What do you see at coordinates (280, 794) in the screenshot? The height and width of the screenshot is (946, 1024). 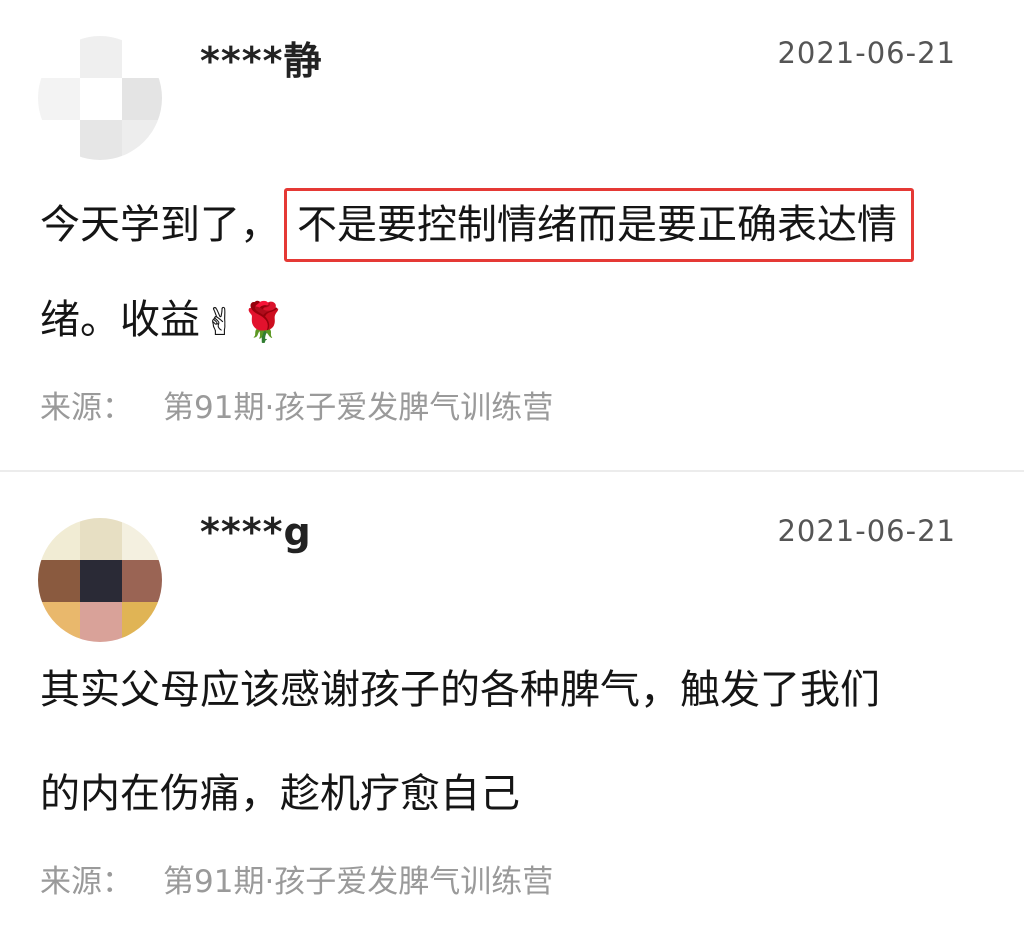 I see `comment-text-line-2: 的内在伤痛，趁机疗愈自己` at bounding box center [280, 794].